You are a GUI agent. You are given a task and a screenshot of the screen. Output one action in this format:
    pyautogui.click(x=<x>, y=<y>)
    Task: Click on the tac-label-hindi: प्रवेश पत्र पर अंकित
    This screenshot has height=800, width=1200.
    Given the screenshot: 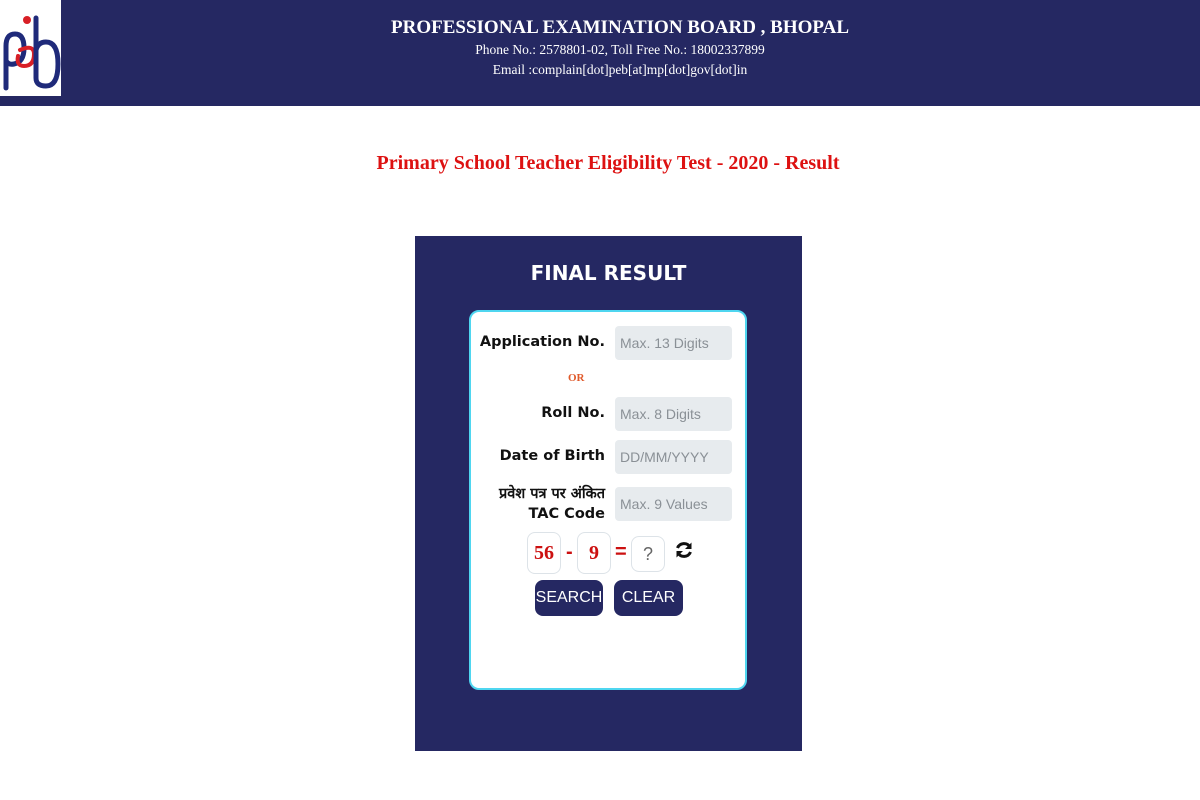 What is the action you would take?
    pyautogui.click(x=552, y=494)
    